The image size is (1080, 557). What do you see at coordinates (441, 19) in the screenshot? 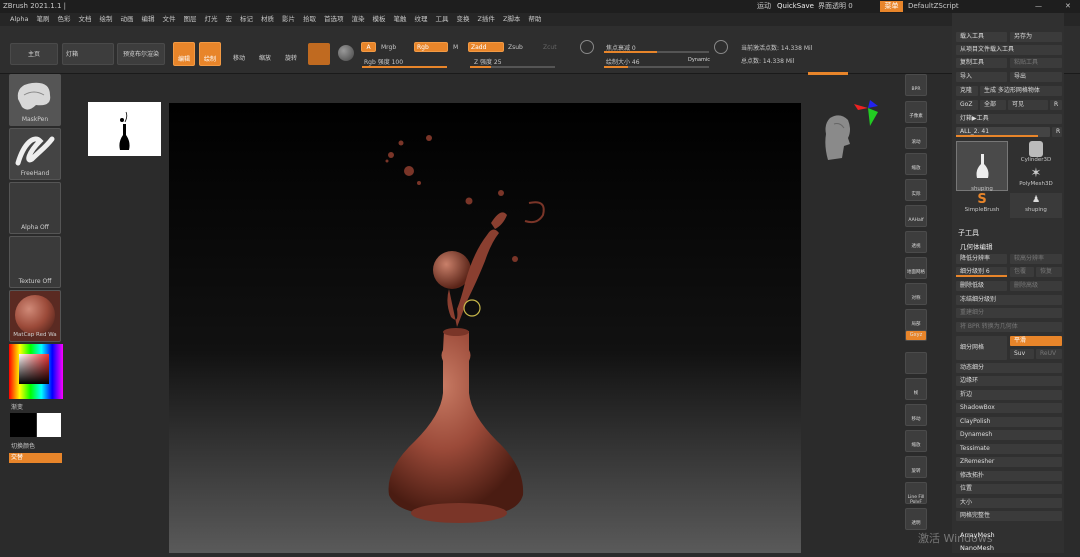
I see `menu-item: 工具` at bounding box center [441, 19].